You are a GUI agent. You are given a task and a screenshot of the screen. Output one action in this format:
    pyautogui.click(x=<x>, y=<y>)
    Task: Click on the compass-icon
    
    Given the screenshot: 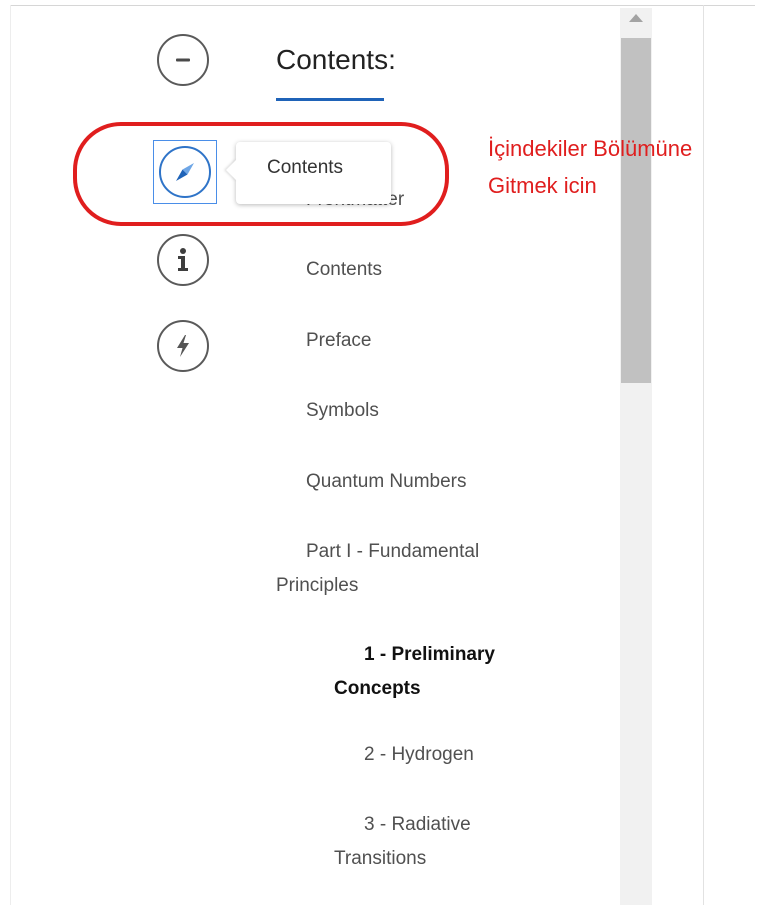 What is the action you would take?
    pyautogui.click(x=185, y=172)
    